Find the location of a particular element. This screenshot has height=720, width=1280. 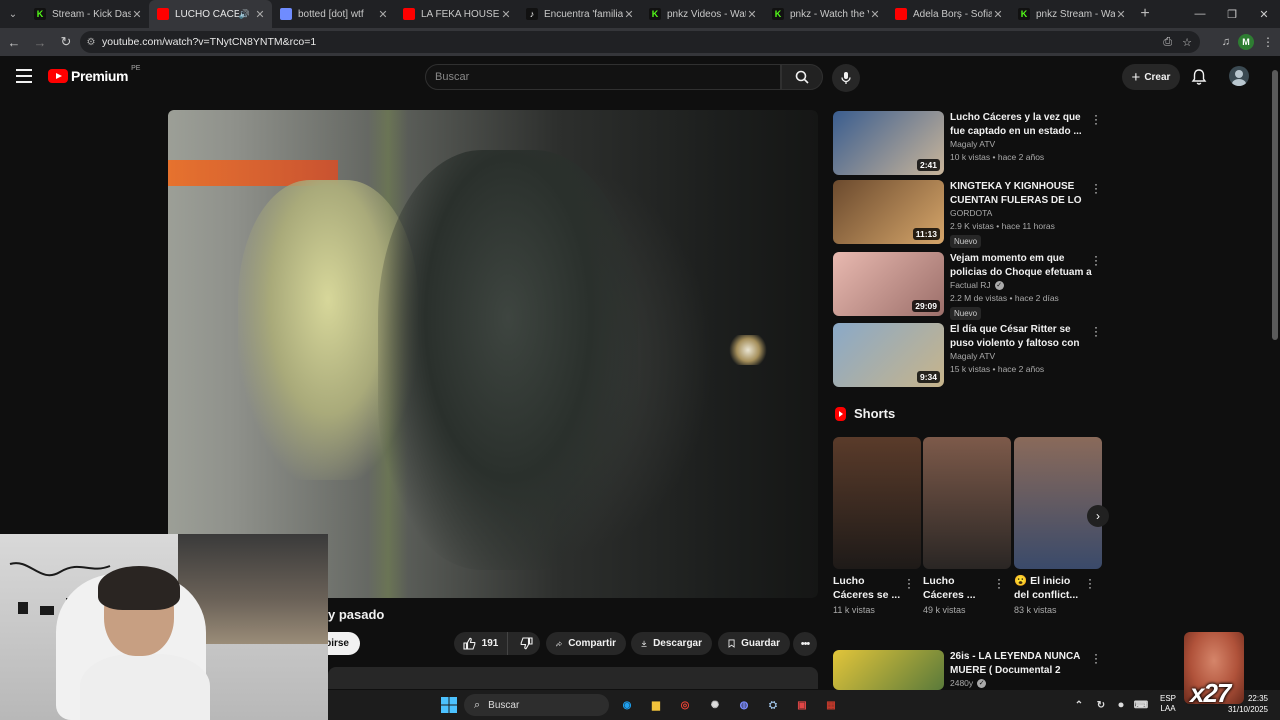

forward-icon: → is located at coordinates (40, 42).